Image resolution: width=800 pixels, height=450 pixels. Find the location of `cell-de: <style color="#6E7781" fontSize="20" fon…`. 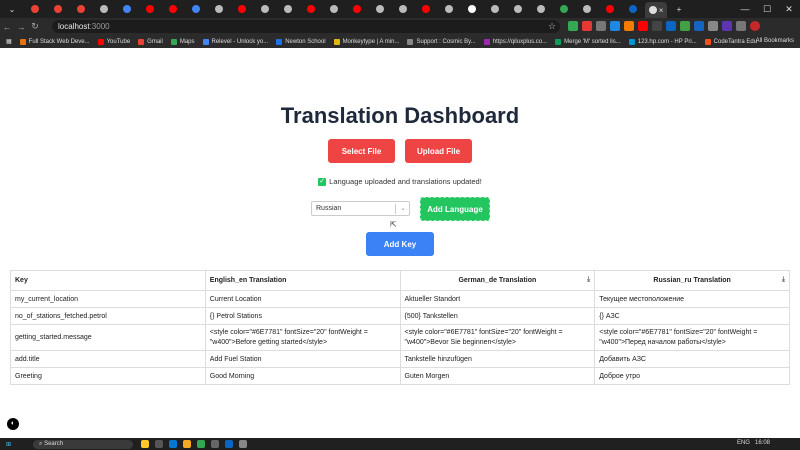

cell-de: <style color="#6E7781" fontSize="20" fon… is located at coordinates (497, 337).